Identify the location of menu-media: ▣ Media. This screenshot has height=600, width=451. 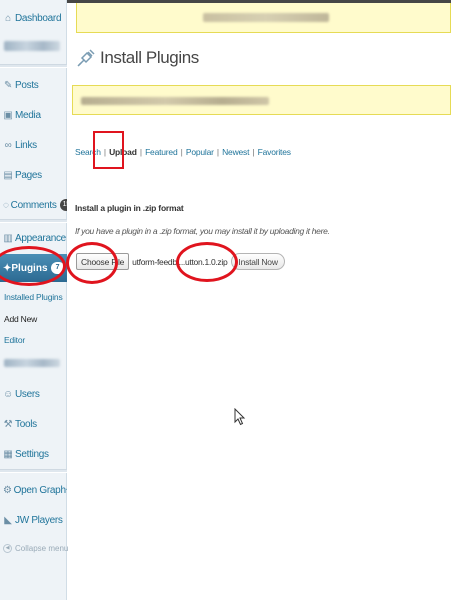
(33, 115).